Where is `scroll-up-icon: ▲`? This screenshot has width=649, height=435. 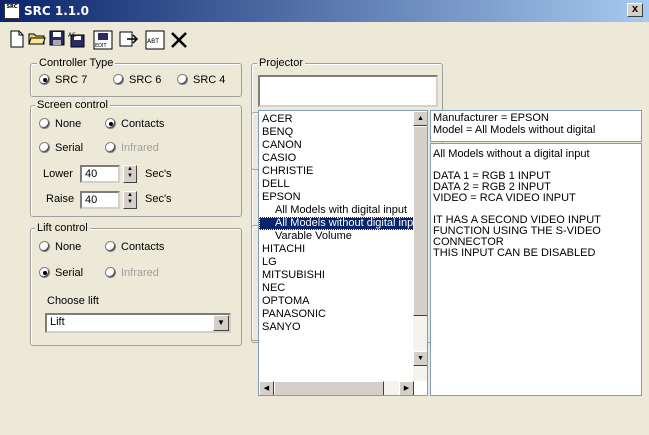
scroll-up-icon: ▲ is located at coordinates (420, 118).